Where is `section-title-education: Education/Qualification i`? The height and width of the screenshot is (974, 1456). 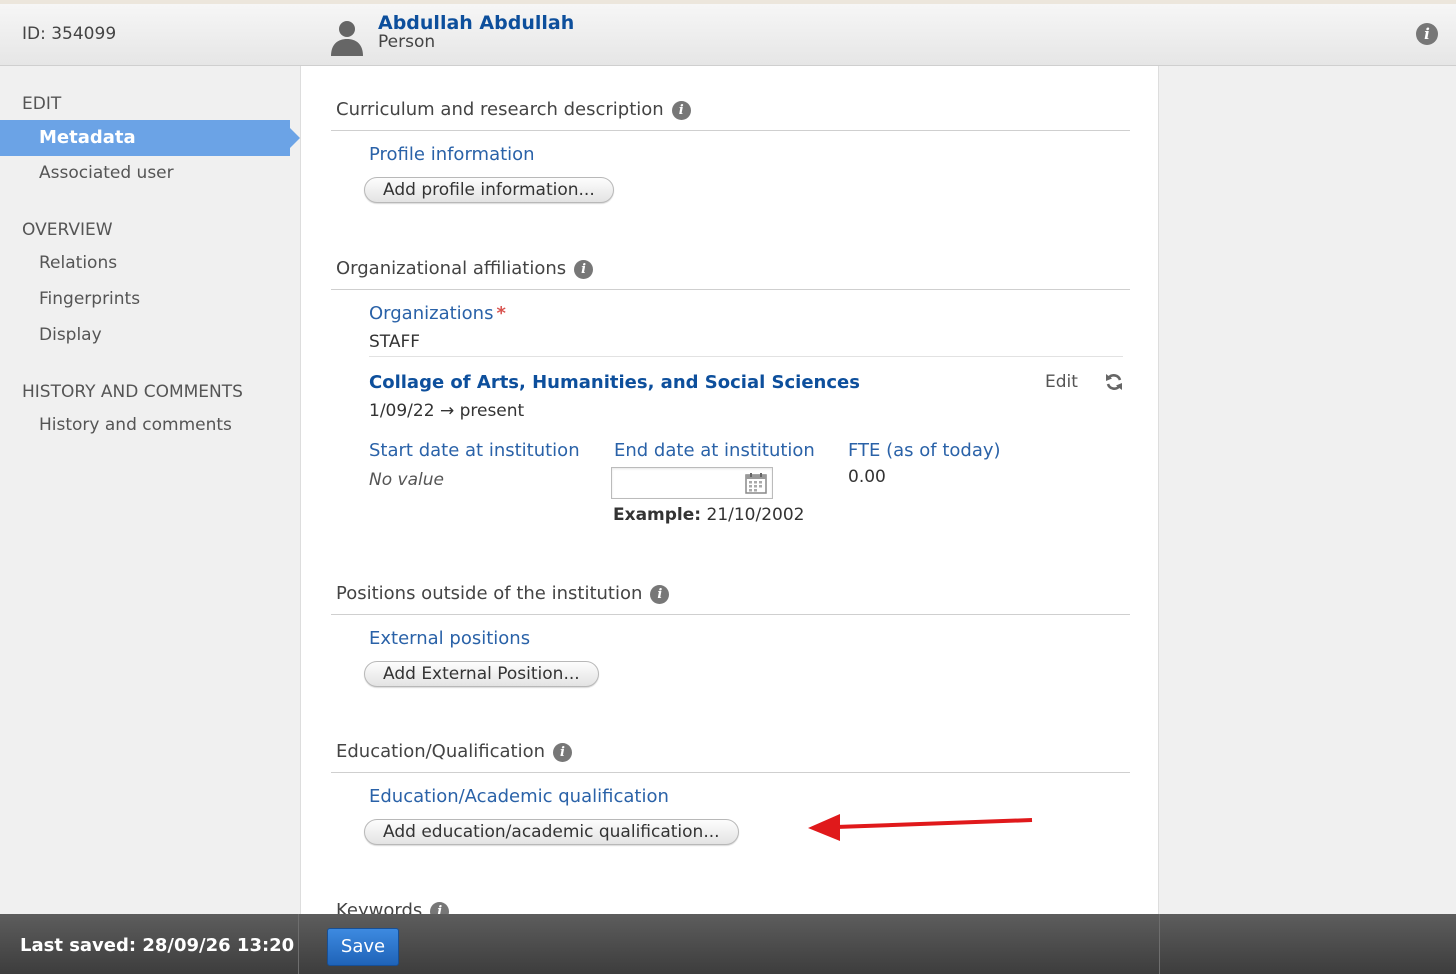
section-title-education: Education/Qualification i is located at coordinates (454, 751).